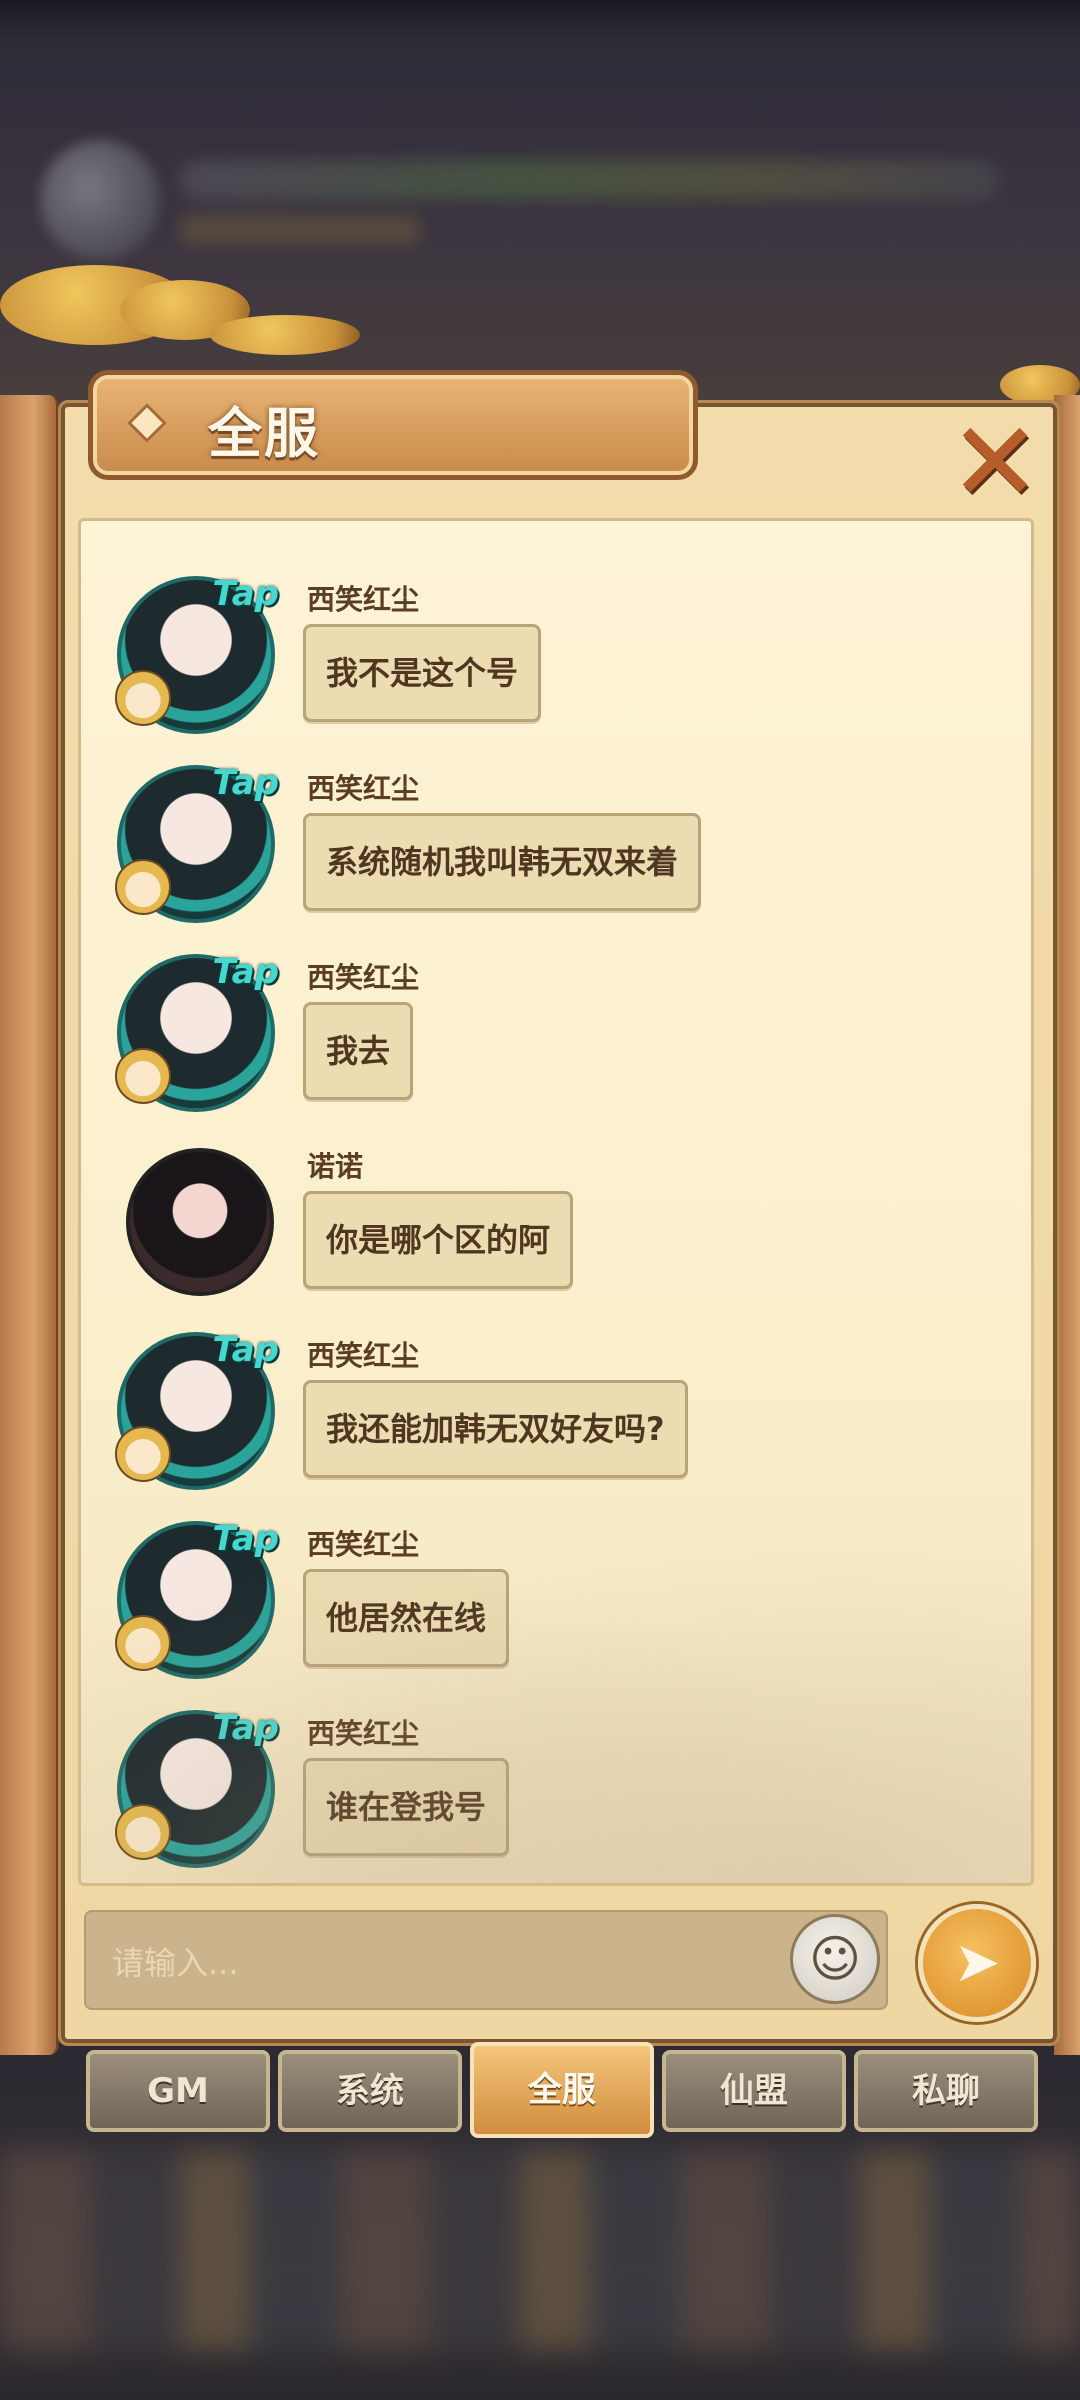 Image resolution: width=1080 pixels, height=2400 pixels. Describe the element at coordinates (335, 1166) in the screenshot. I see `sender-name: 诺诺` at that location.